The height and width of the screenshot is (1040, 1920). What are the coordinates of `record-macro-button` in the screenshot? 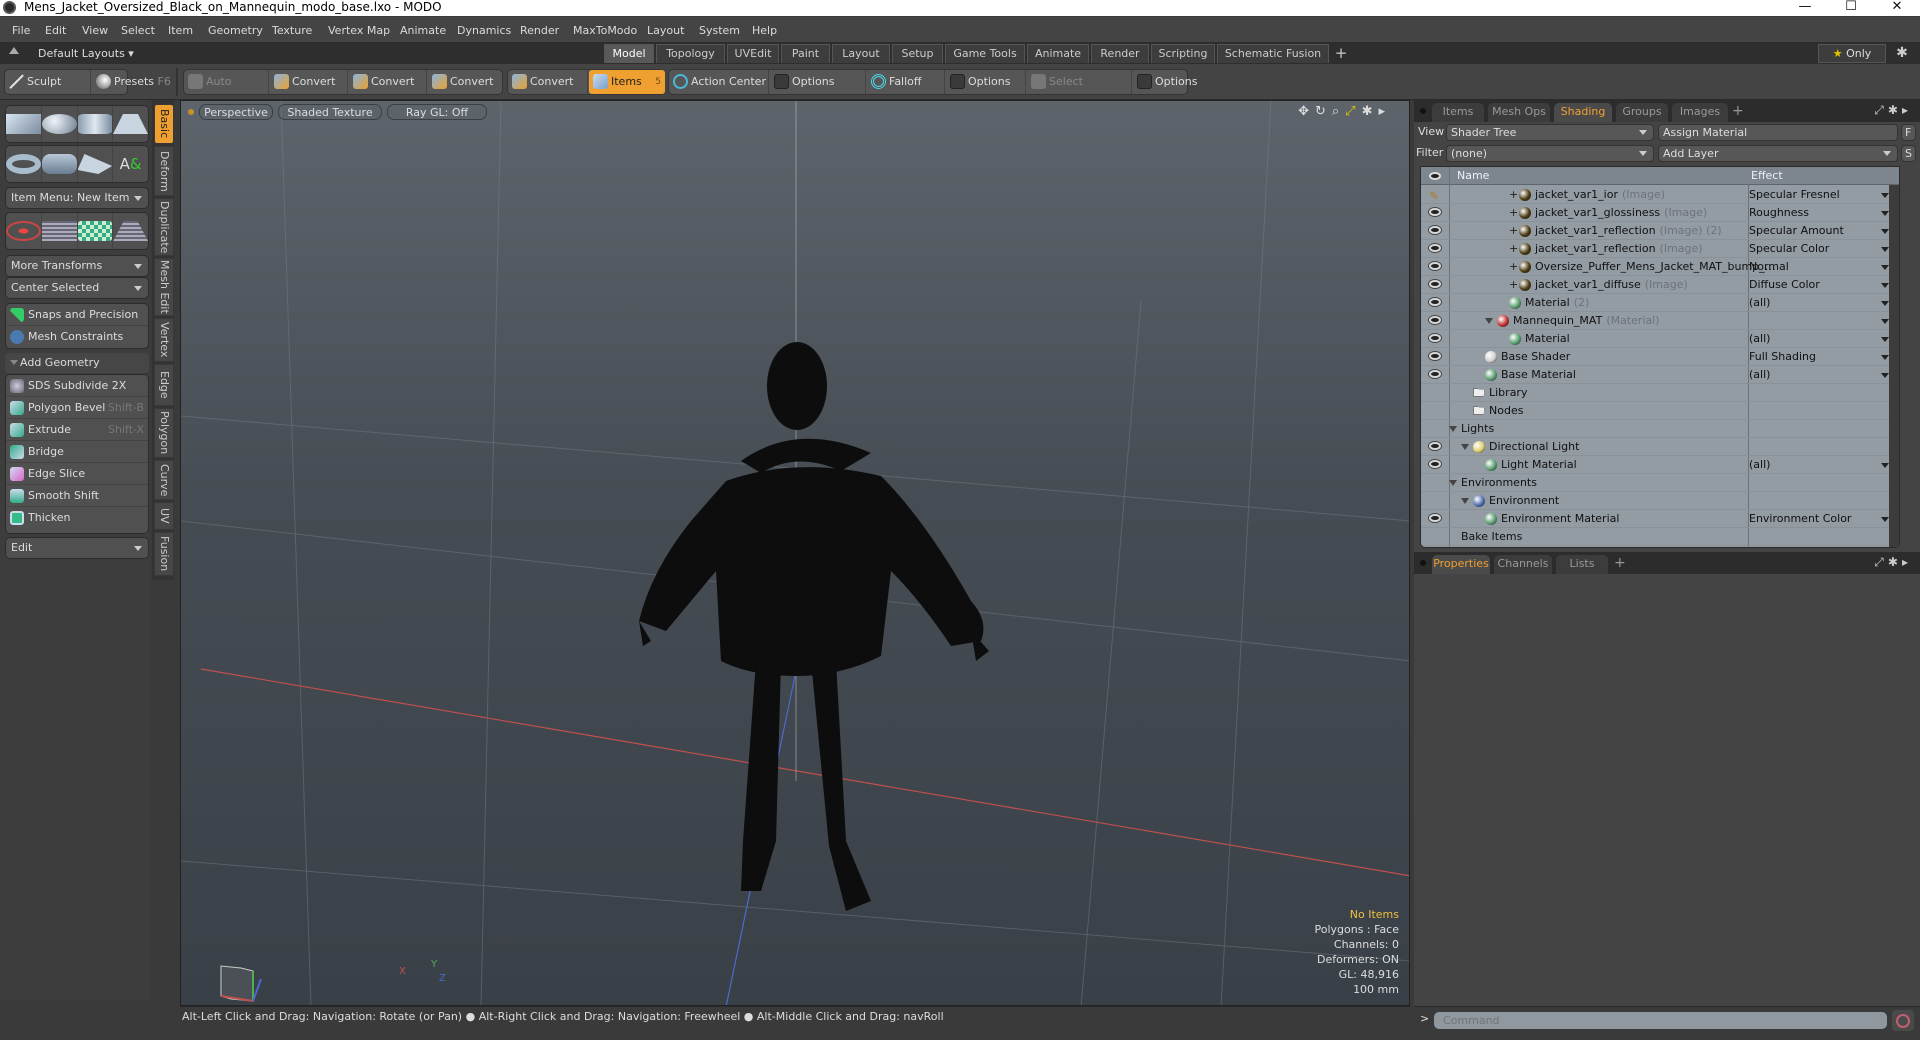 It's located at (1903, 1020).